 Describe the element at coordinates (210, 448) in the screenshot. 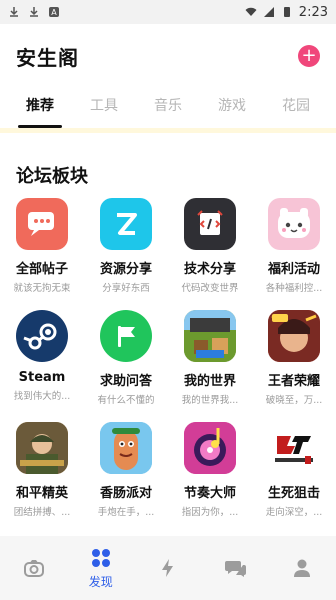

I see `music-disc-icon` at that location.